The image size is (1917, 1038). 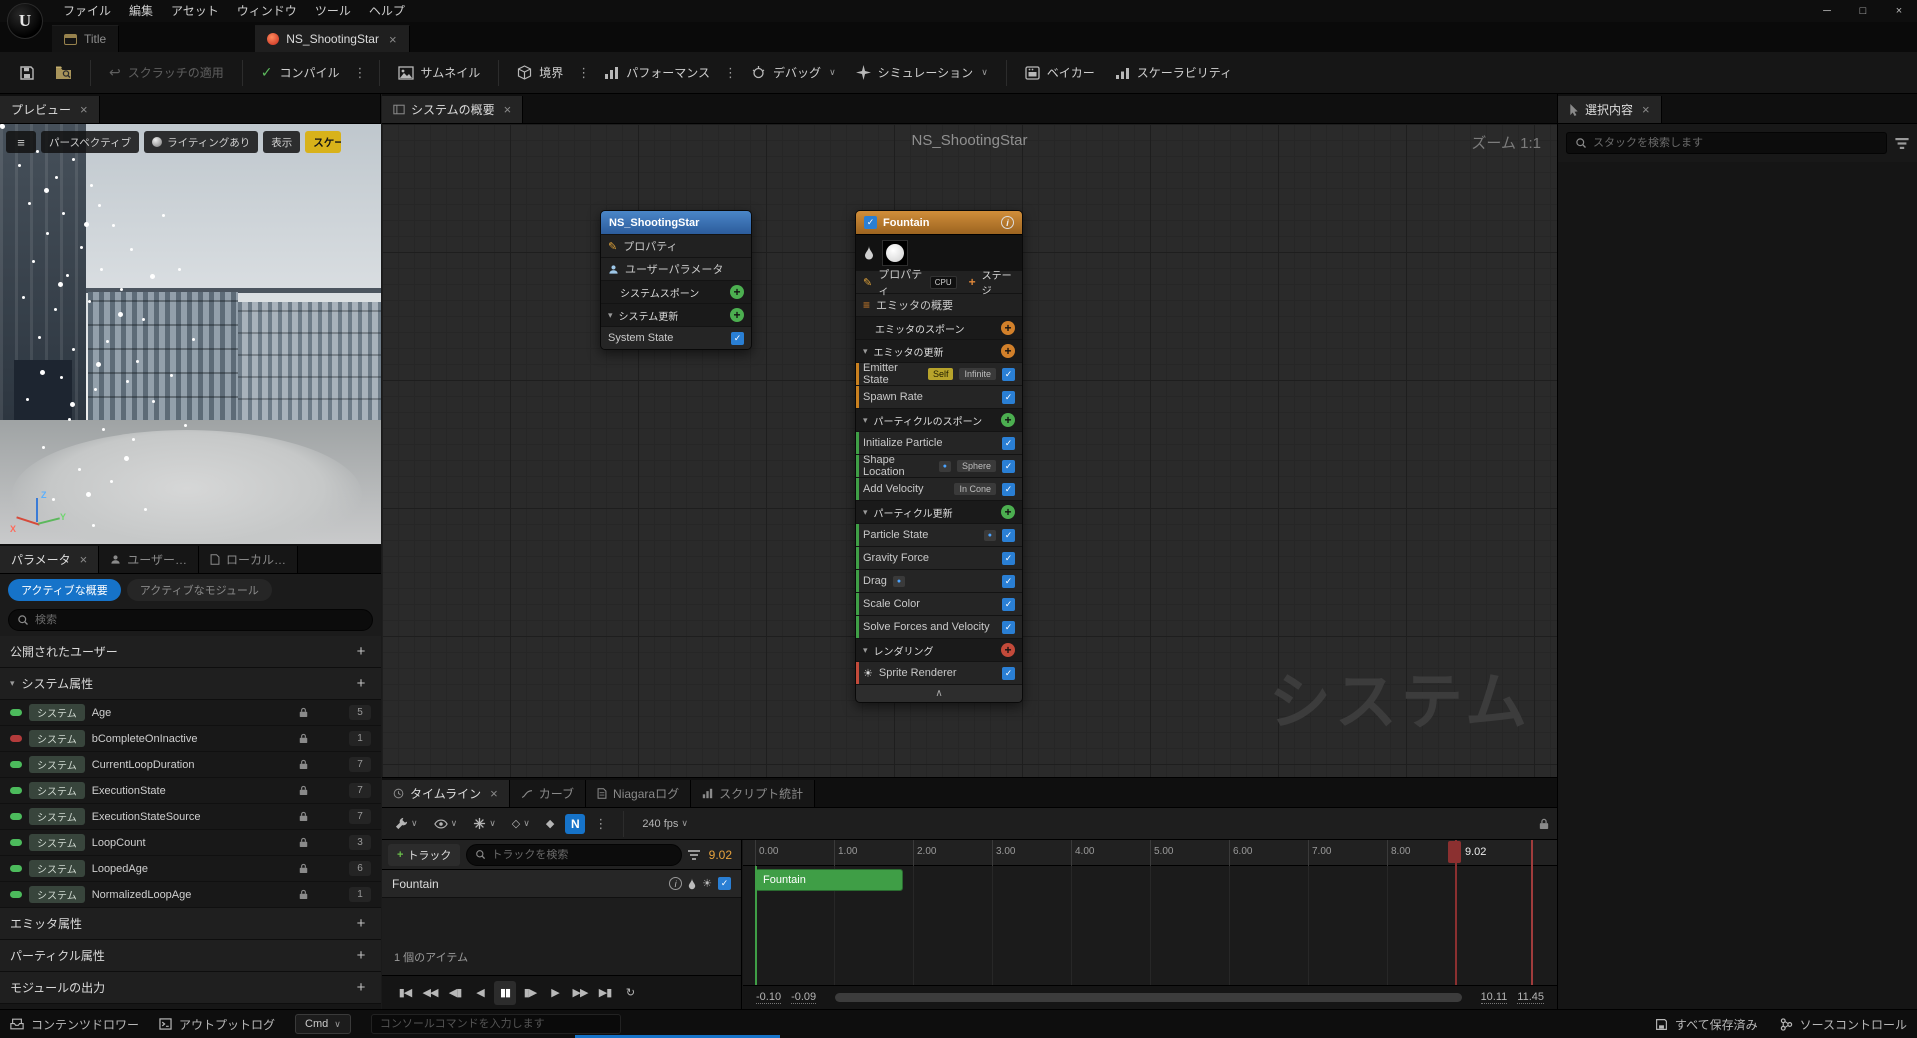 I want to click on niagara-options-kebab: ⋮, so click(x=600, y=824).